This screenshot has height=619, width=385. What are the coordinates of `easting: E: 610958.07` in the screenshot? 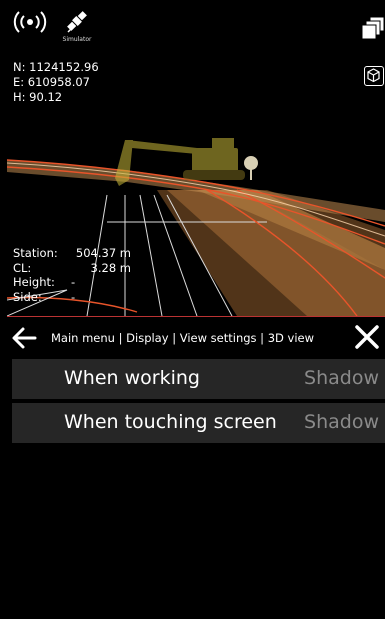 It's located at (51, 82).